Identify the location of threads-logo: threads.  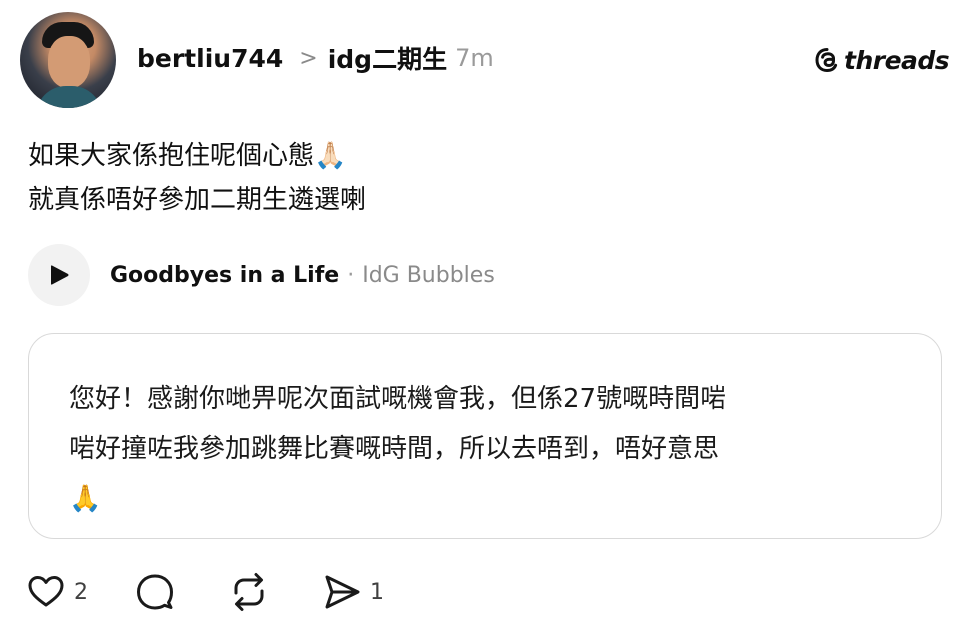
(882, 60).